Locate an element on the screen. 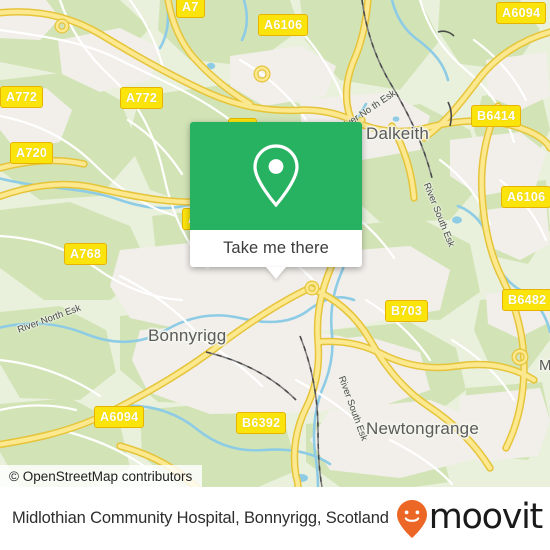  popup-footer: Take me there is located at coordinates (276, 254).